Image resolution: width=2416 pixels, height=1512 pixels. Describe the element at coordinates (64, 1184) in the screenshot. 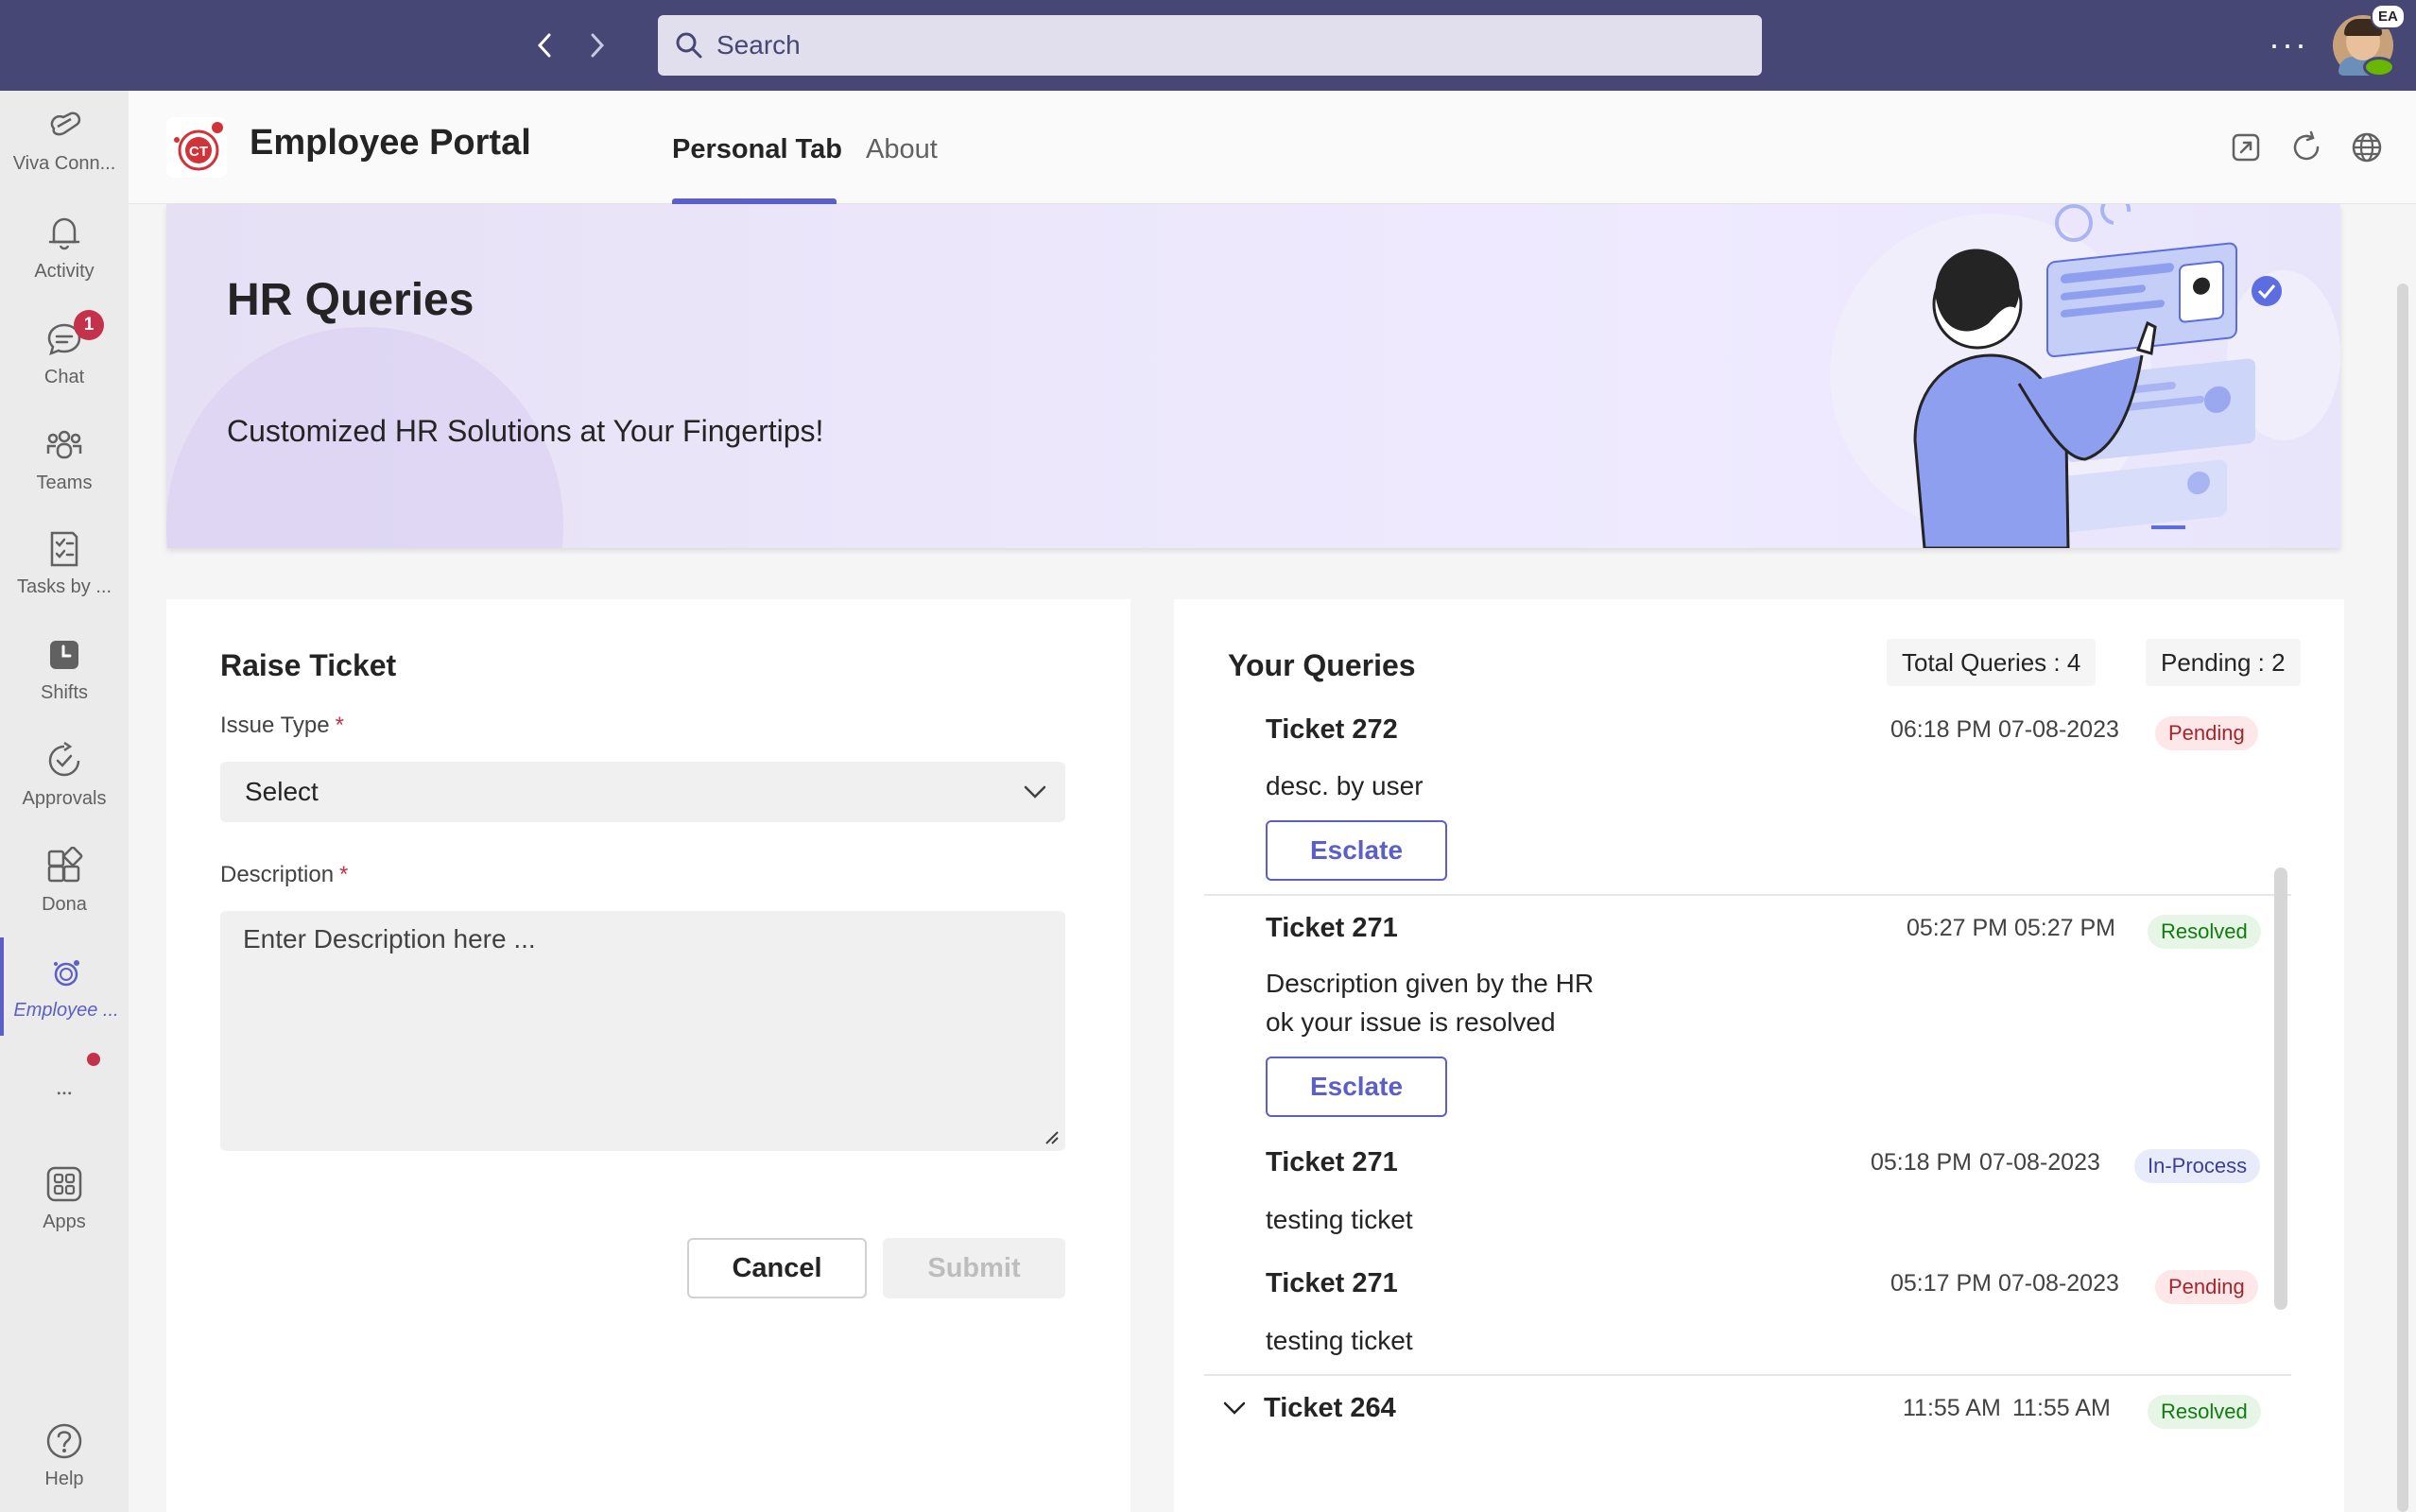

I see `apps-icon` at that location.